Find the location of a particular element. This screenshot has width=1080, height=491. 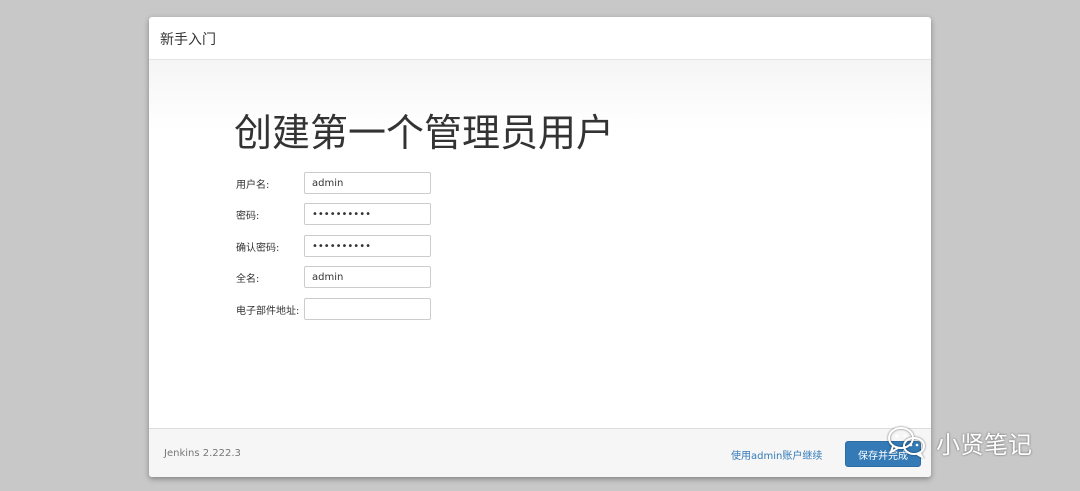

fullname-label: 全名: is located at coordinates (248, 279).